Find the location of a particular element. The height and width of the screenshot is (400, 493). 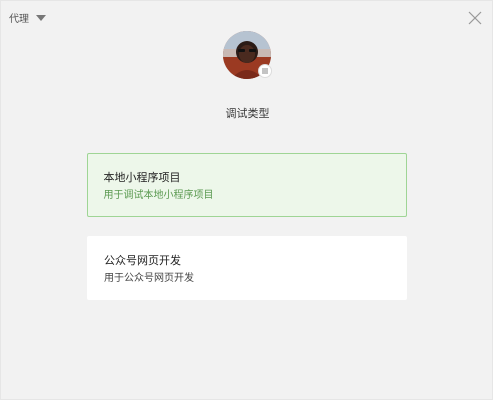

caret-down-icon is located at coordinates (41, 17).